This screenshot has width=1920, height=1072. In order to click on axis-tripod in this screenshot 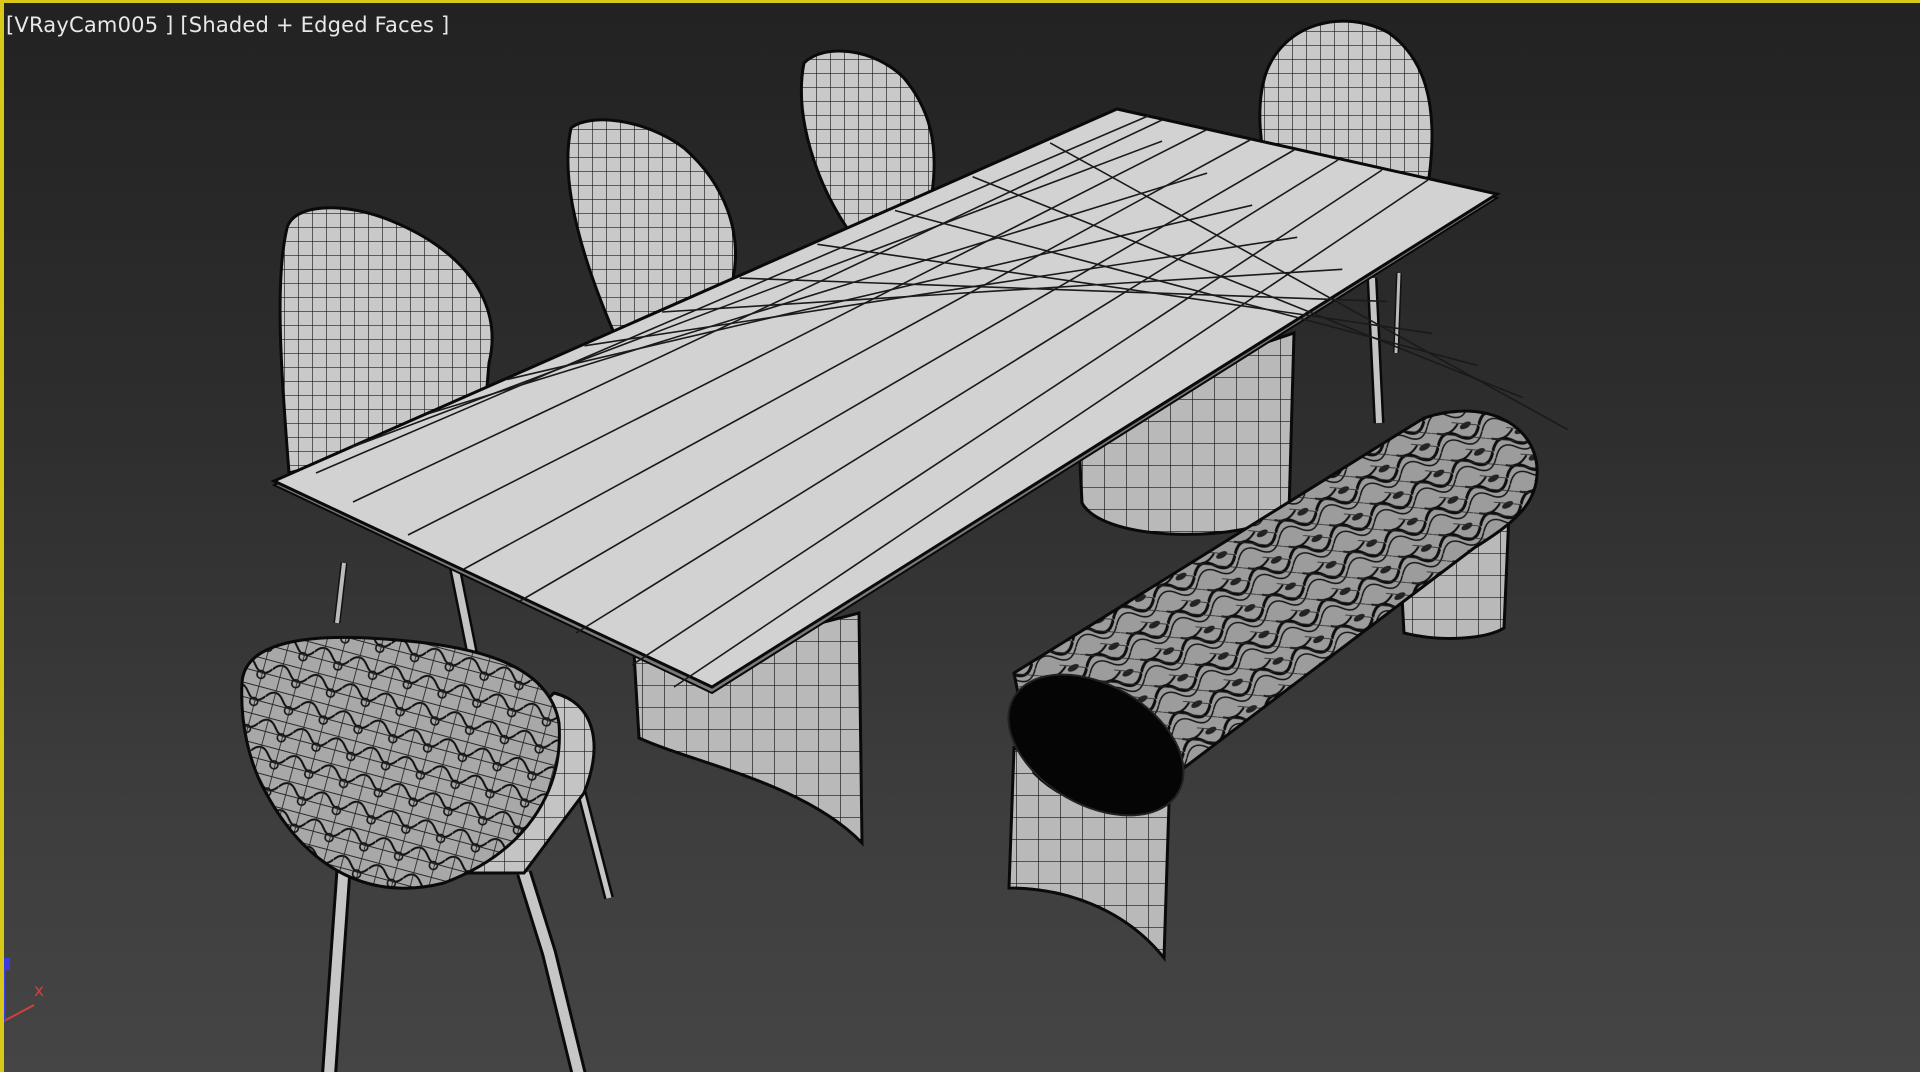, I will do `click(19, 990)`.